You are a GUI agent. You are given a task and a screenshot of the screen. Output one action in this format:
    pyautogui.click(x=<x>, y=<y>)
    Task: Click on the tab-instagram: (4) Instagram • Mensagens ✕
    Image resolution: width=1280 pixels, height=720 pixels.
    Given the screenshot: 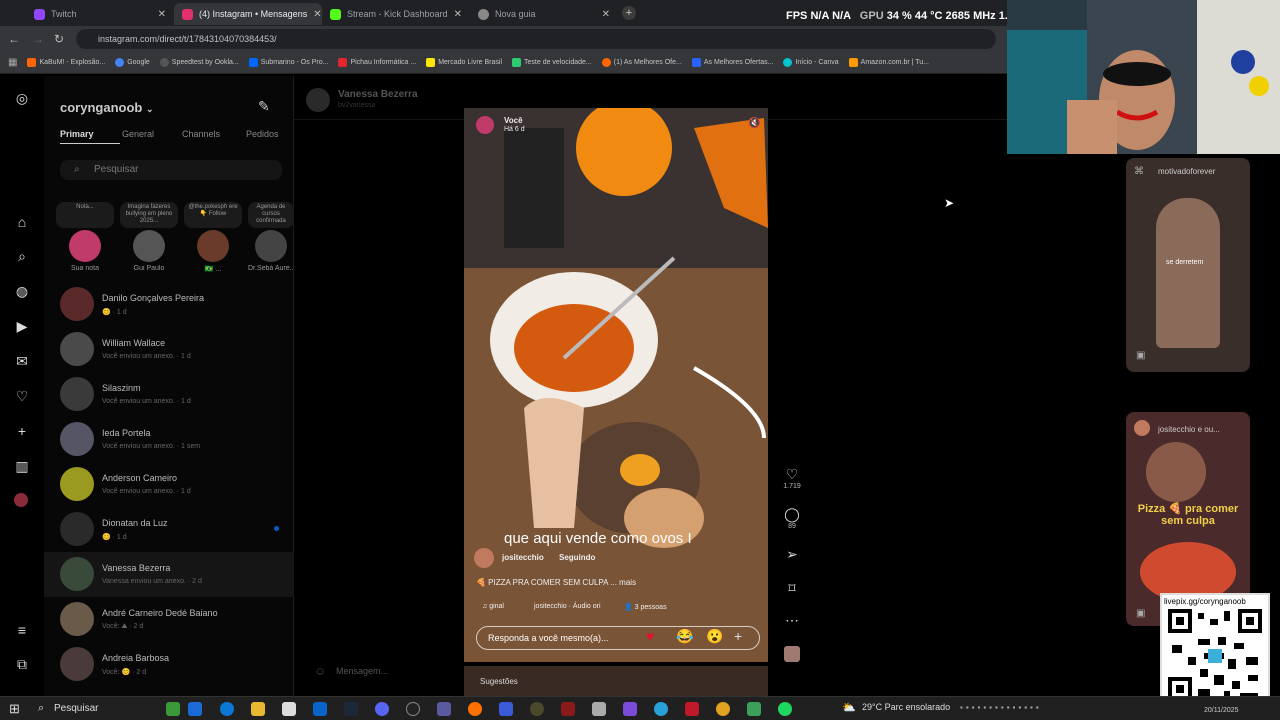 What is the action you would take?
    pyautogui.click(x=248, y=14)
    